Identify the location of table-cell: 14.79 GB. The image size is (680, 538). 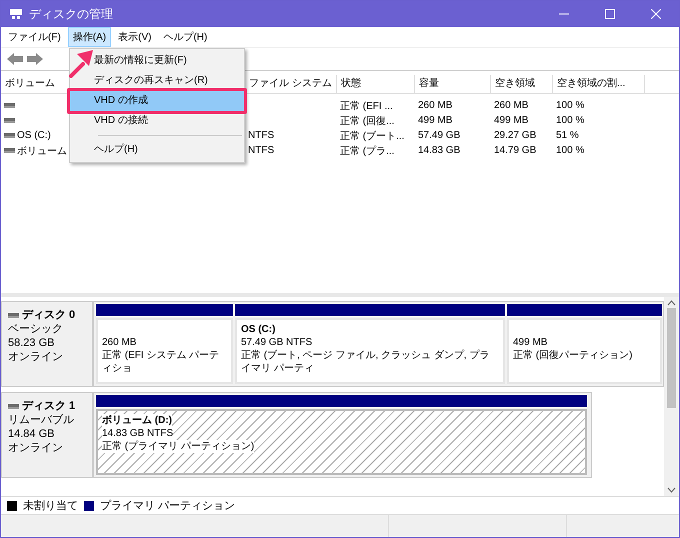
(515, 150).